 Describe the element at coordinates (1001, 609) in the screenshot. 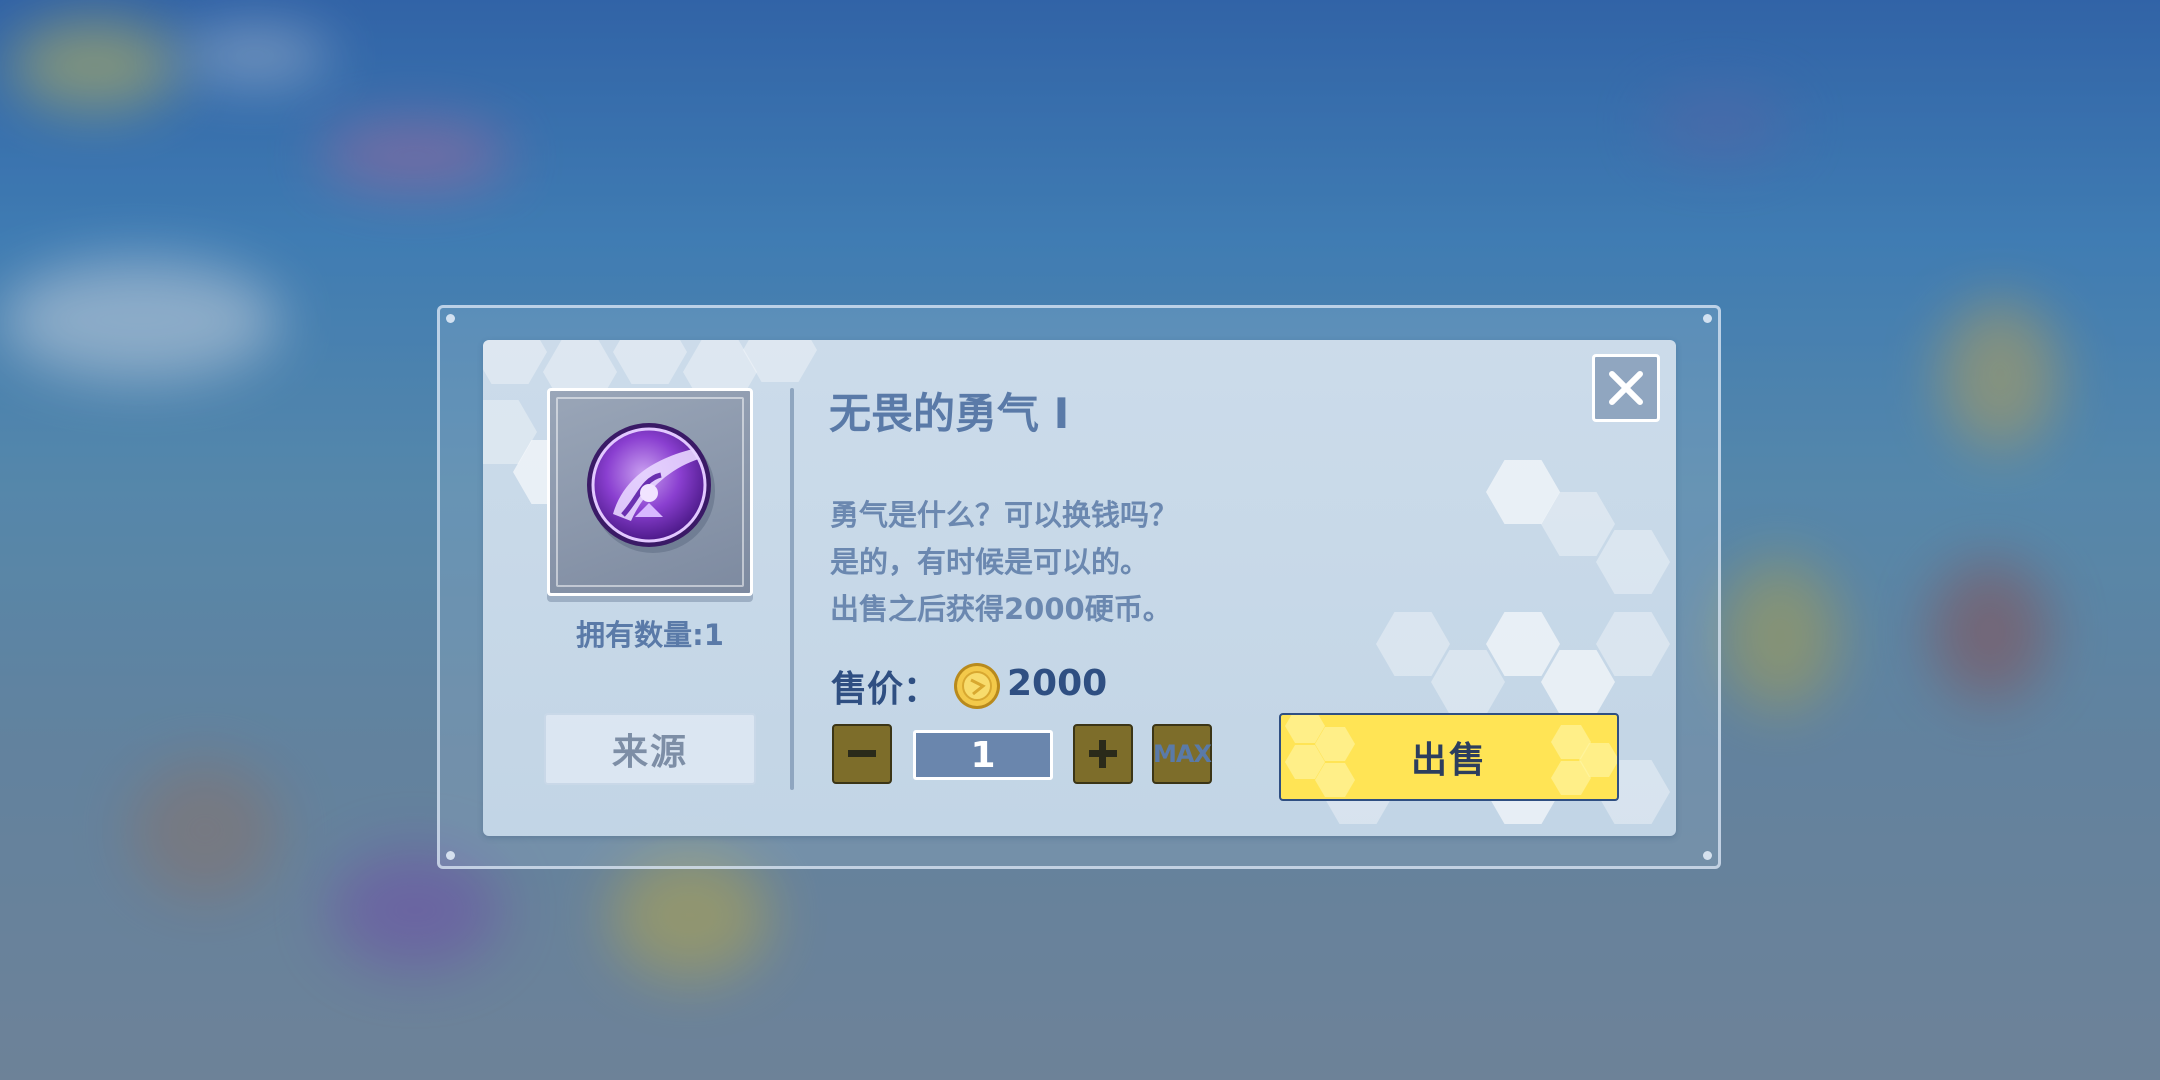

I see `item-description-line: 出售之后获得2000硬币。` at that location.